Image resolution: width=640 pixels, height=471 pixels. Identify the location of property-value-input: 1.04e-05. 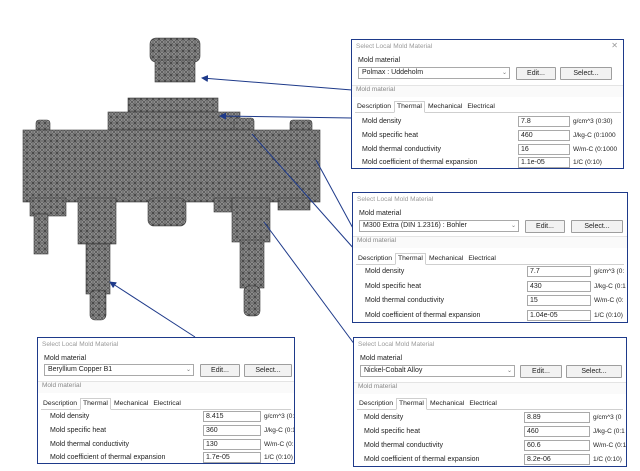
(559, 315).